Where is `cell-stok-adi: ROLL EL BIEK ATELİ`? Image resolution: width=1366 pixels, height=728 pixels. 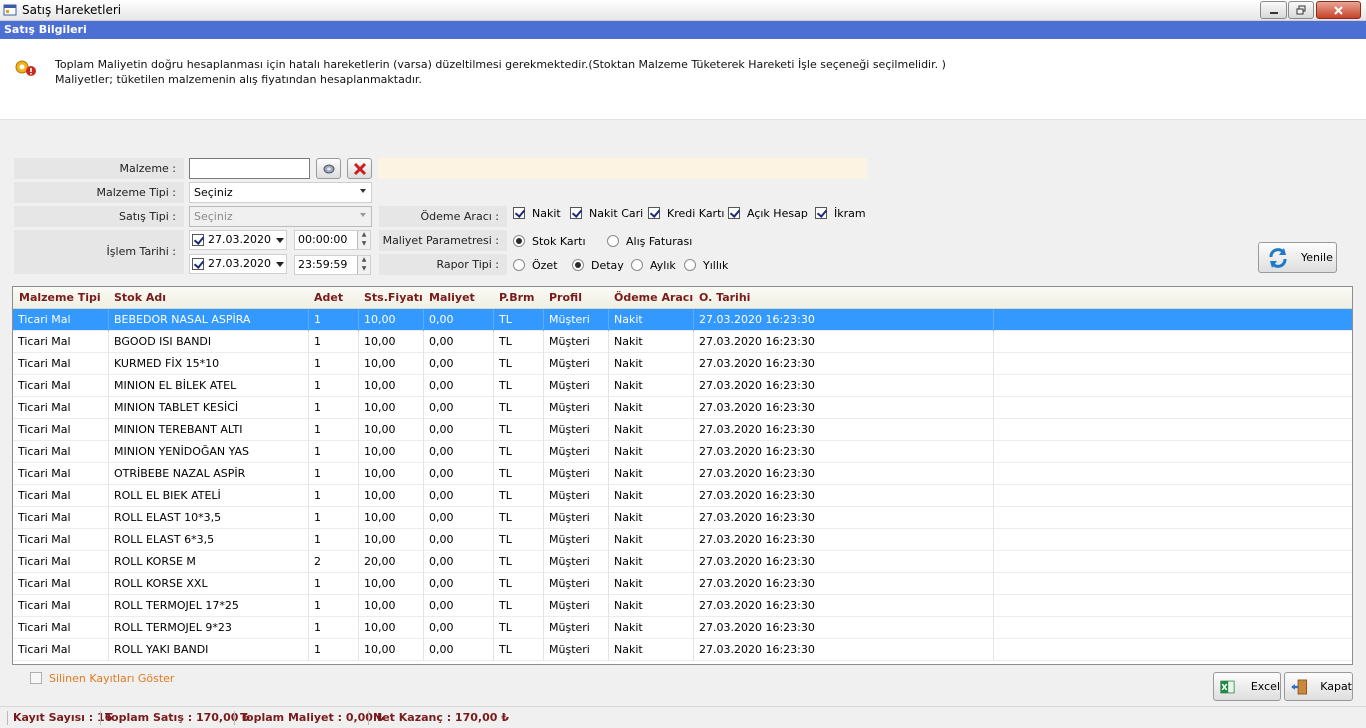
cell-stok-adi: ROLL EL BIEK ATELİ is located at coordinates (209, 496).